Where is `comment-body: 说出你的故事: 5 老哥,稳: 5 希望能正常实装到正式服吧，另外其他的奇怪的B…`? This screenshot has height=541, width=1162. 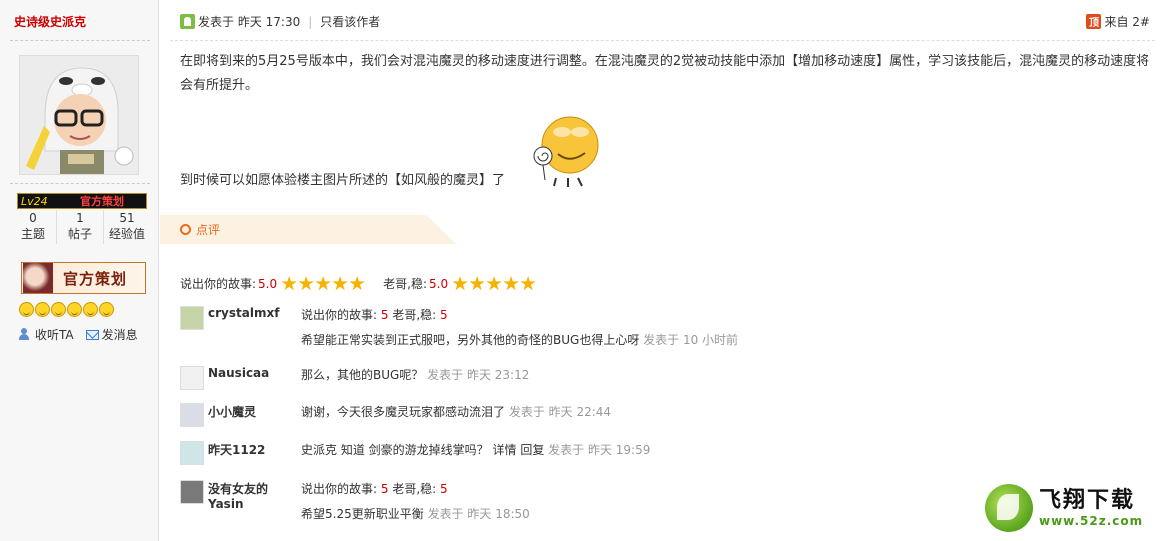
comment-body: 说出你的故事: 5 老哥,稳: 5 希望能正常实装到正式服吧，另外其他的奇怪的B… is located at coordinates (519, 327).